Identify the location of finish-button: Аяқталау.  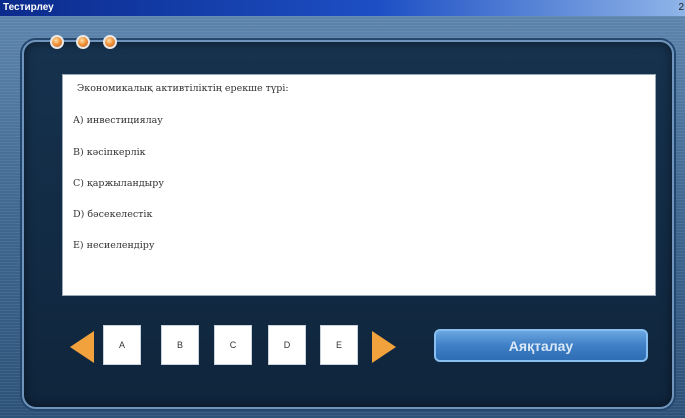
(541, 345).